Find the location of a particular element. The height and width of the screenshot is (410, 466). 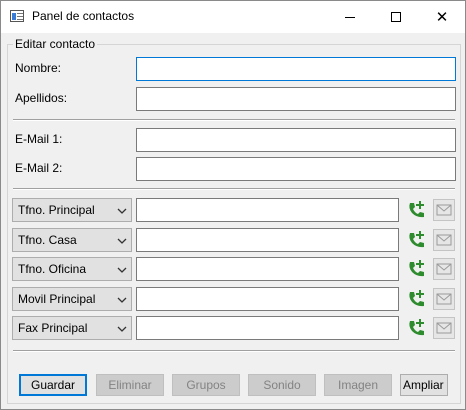

contacts-window-icon is located at coordinates (17, 16).